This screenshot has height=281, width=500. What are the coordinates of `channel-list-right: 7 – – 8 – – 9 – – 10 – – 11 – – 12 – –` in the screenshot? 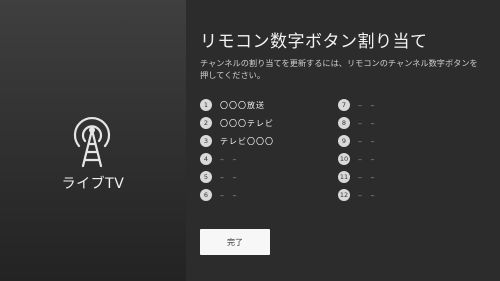 It's located at (398, 150).